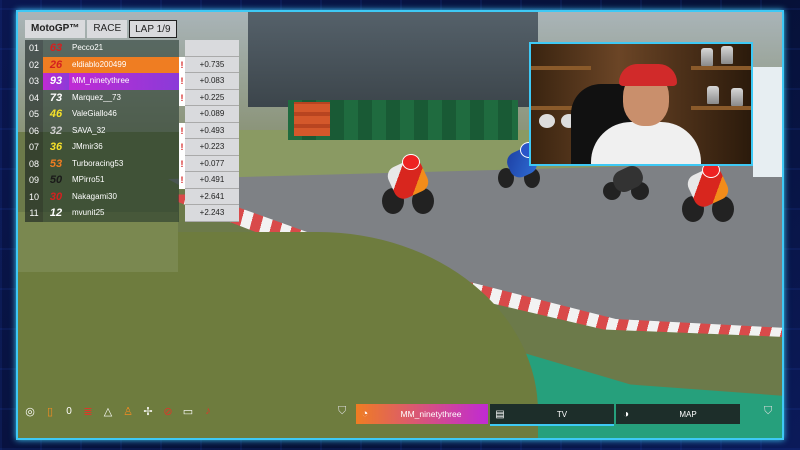 The width and height of the screenshot is (800, 450). Describe the element at coordinates (56, 81) in the screenshot. I see `rider-number: 93` at that location.